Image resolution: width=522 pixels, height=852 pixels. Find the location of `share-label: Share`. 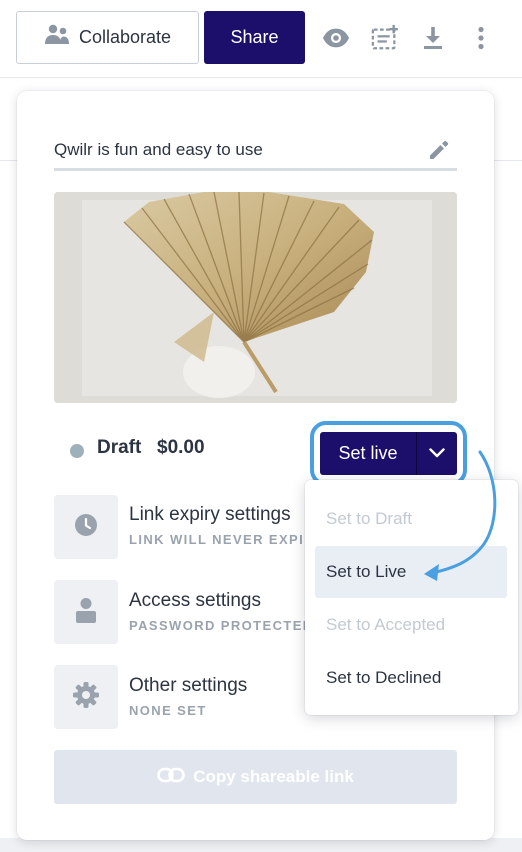

share-label: Share is located at coordinates (254, 37).